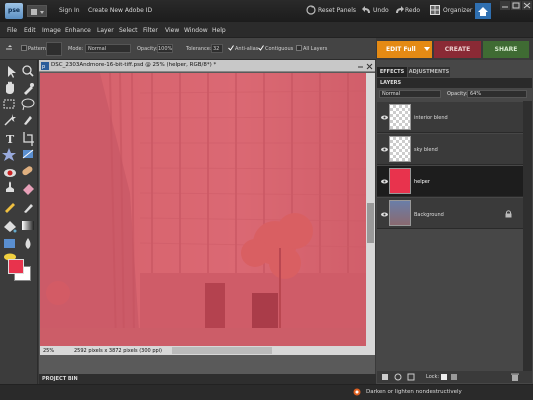  What do you see at coordinates (506, 49) in the screenshot?
I see `share-tab: SHARE` at bounding box center [506, 49].